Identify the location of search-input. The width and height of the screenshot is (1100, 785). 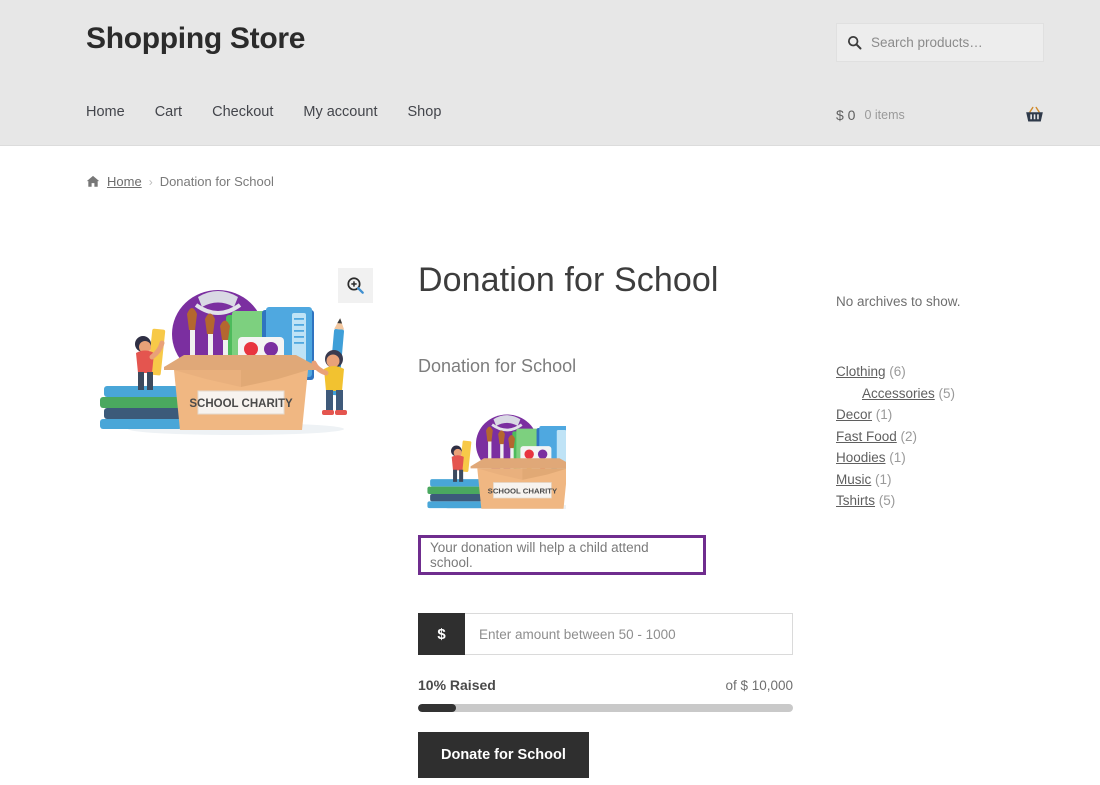
(951, 42).